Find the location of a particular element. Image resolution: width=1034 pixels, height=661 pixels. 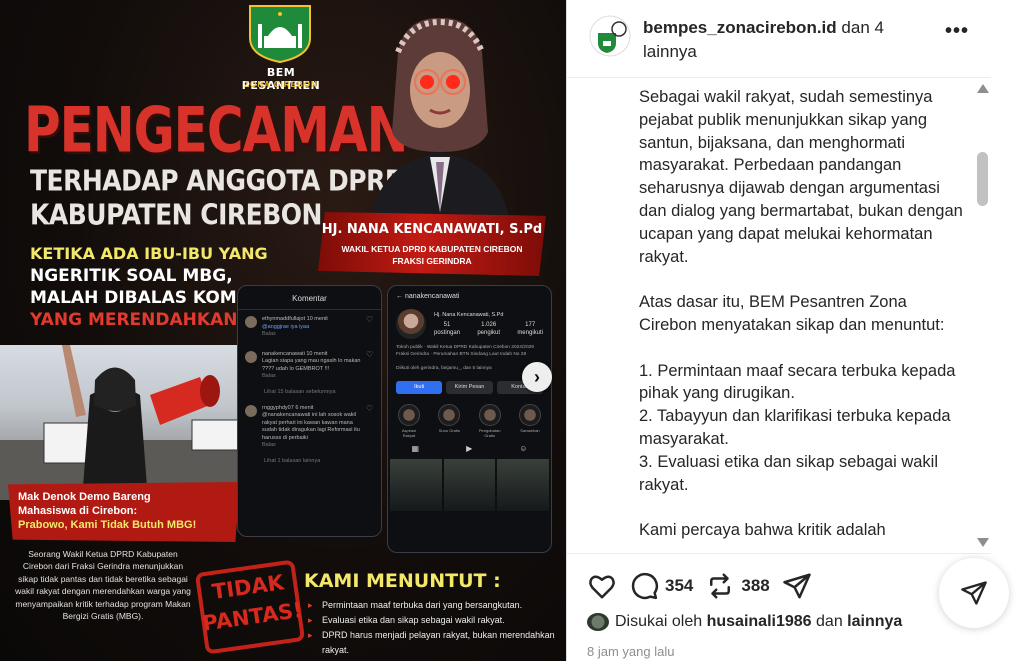

highlight-item: Sunu Gratis is located at coordinates (449, 420).